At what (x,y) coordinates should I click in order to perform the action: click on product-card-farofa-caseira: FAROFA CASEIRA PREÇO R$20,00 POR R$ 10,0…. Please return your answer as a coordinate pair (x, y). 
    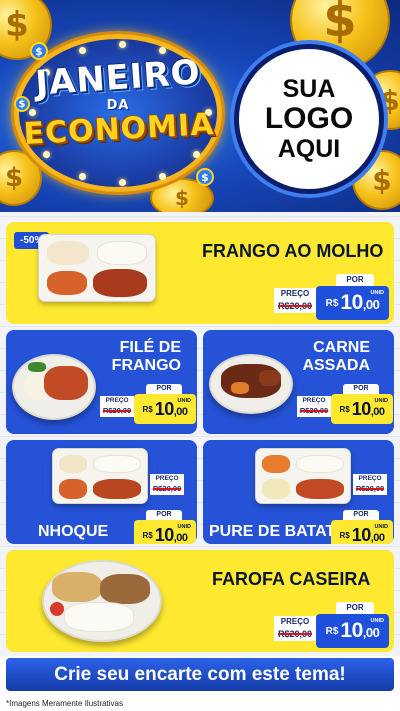
    Looking at the image, I should click on (200, 601).